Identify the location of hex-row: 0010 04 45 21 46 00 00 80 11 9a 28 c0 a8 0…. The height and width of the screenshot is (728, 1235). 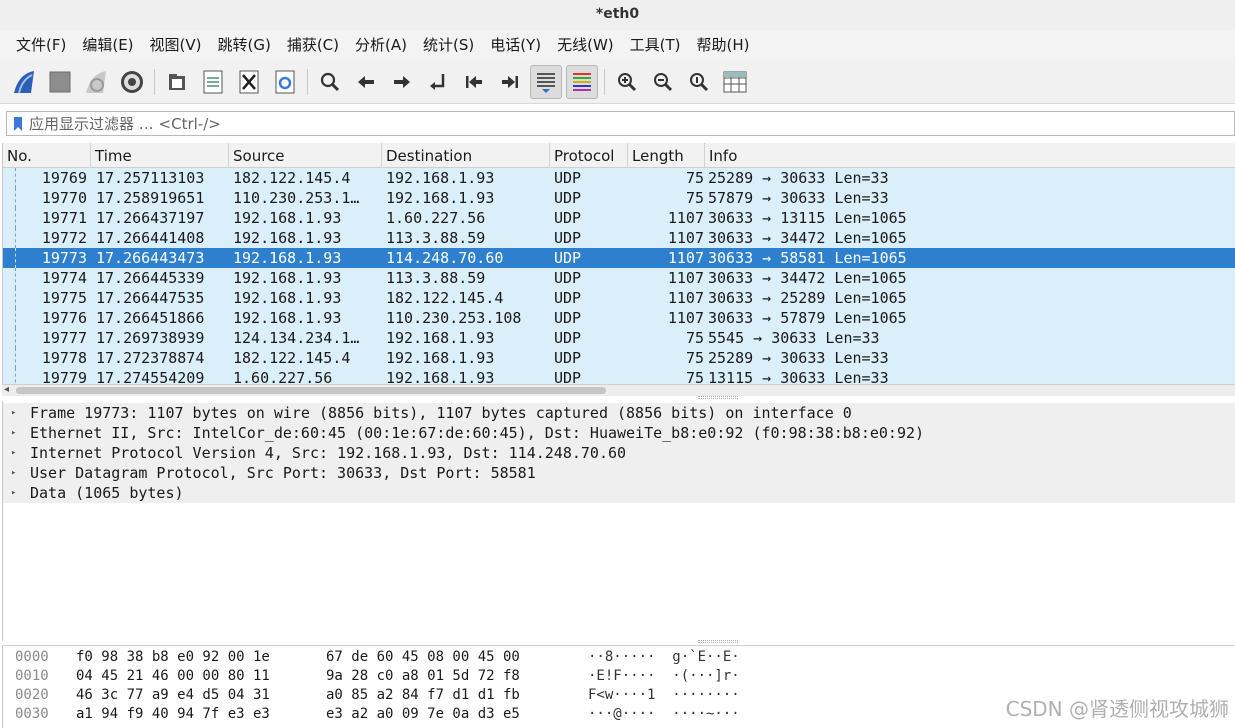
(619, 676).